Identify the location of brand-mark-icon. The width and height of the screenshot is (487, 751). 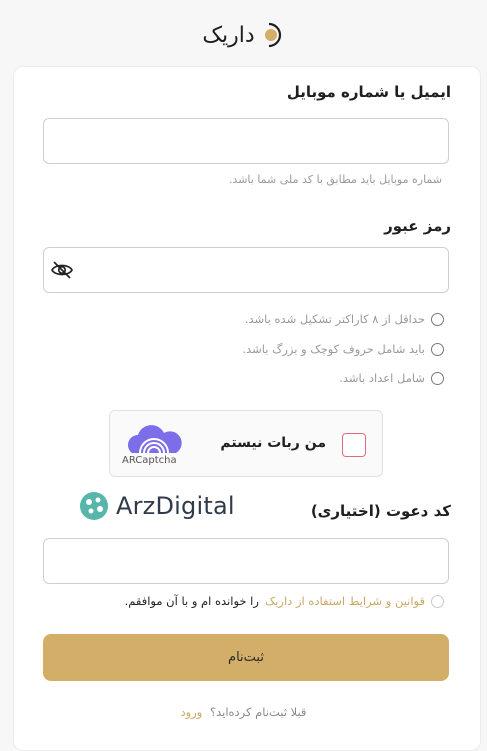
(272, 35).